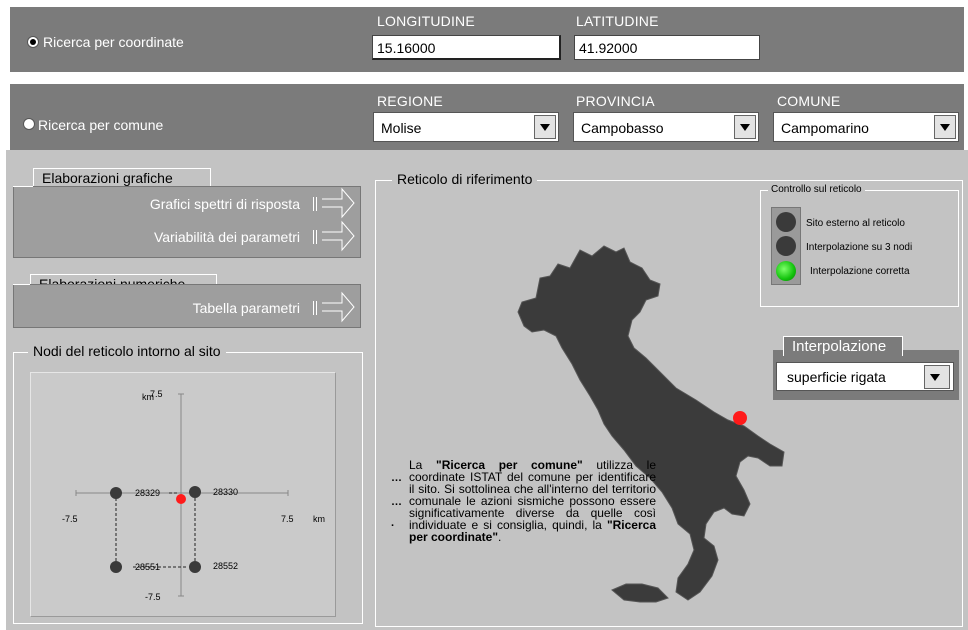  Describe the element at coordinates (466, 47) in the screenshot. I see `longitude-input: 15.16000` at that location.